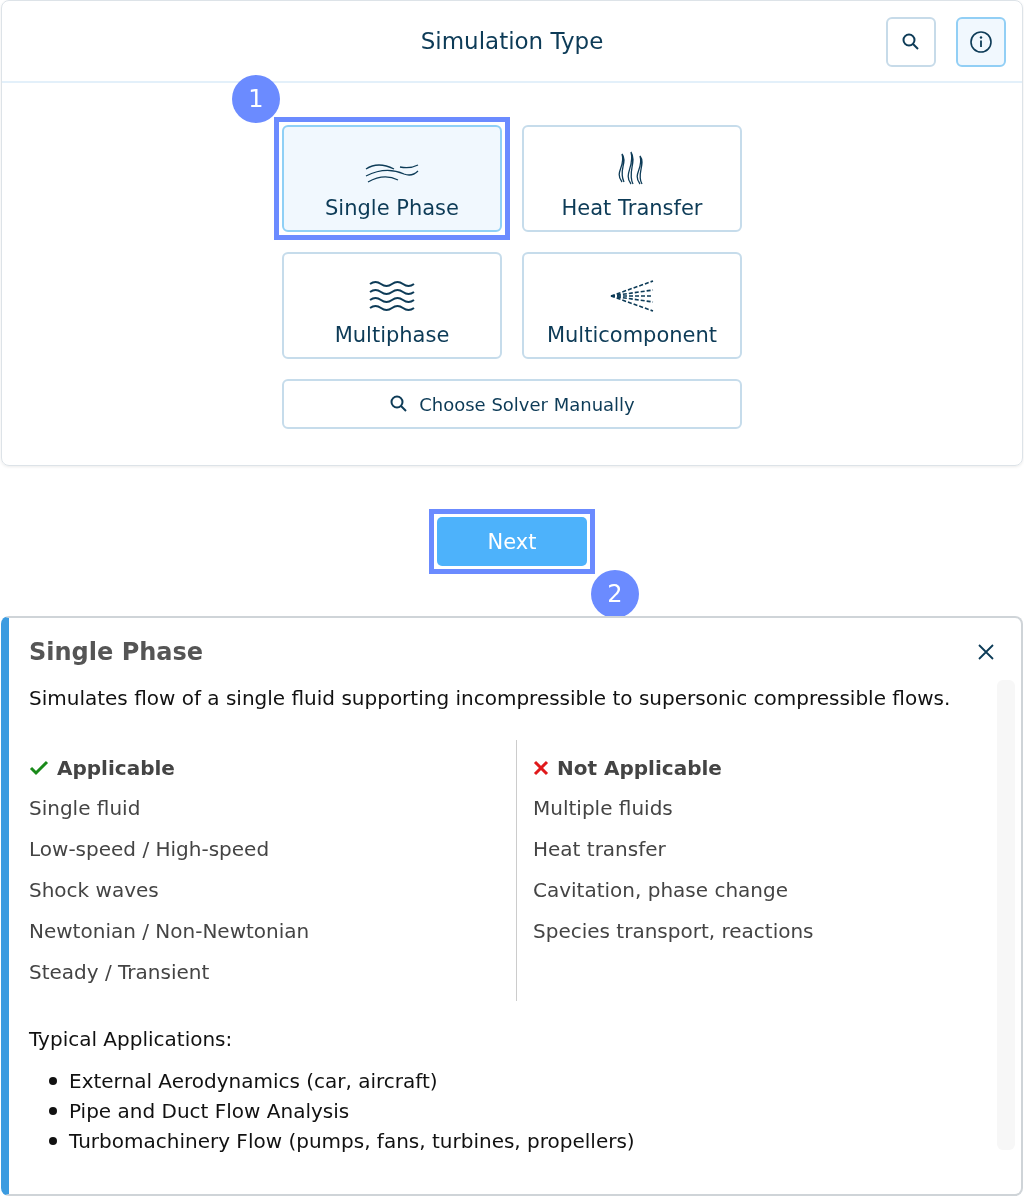  Describe the element at coordinates (256, 99) in the screenshot. I see `step-badge: 1` at that location.